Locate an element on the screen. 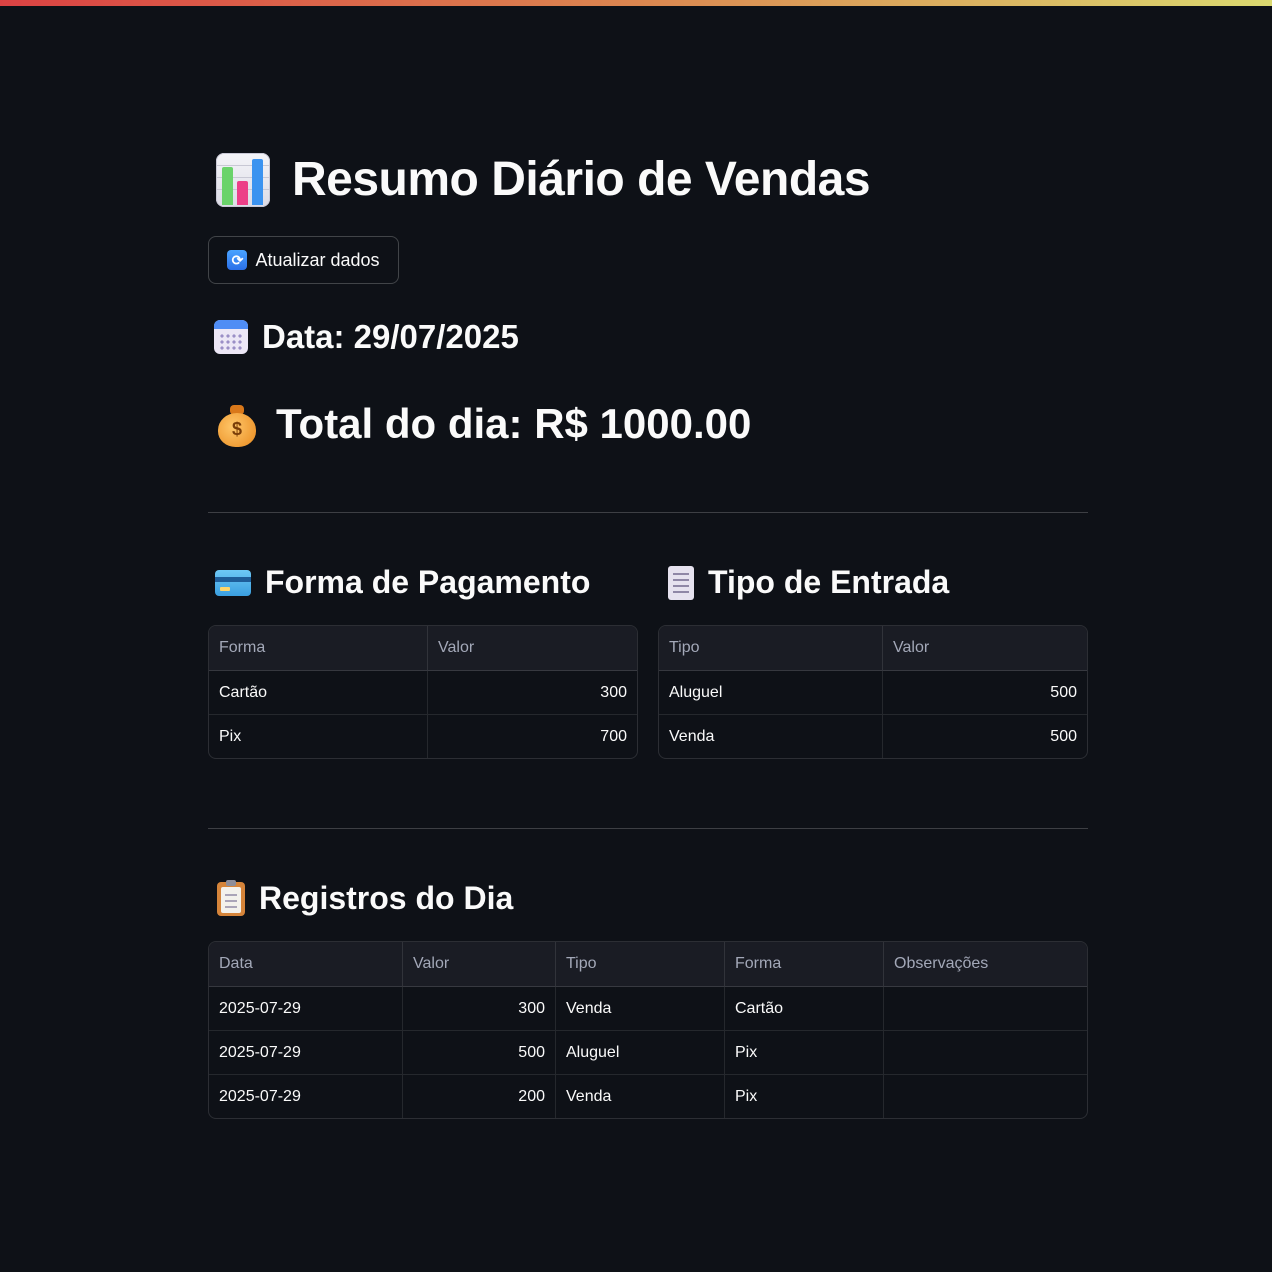 The height and width of the screenshot is (1272, 1272). table-header-row: Forma Valor is located at coordinates (423, 648).